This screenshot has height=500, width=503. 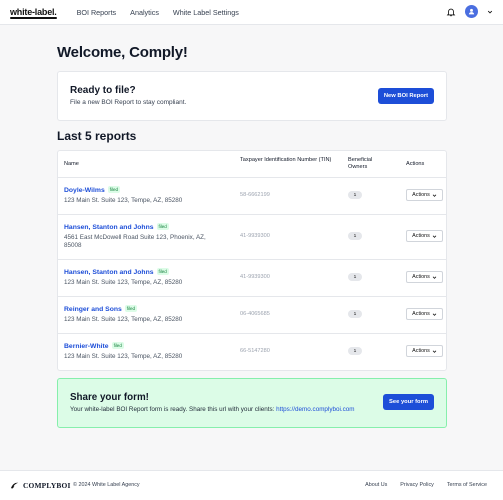 What do you see at coordinates (360, 163) in the screenshot?
I see `column-header-owners: Beneficial Owners` at bounding box center [360, 163].